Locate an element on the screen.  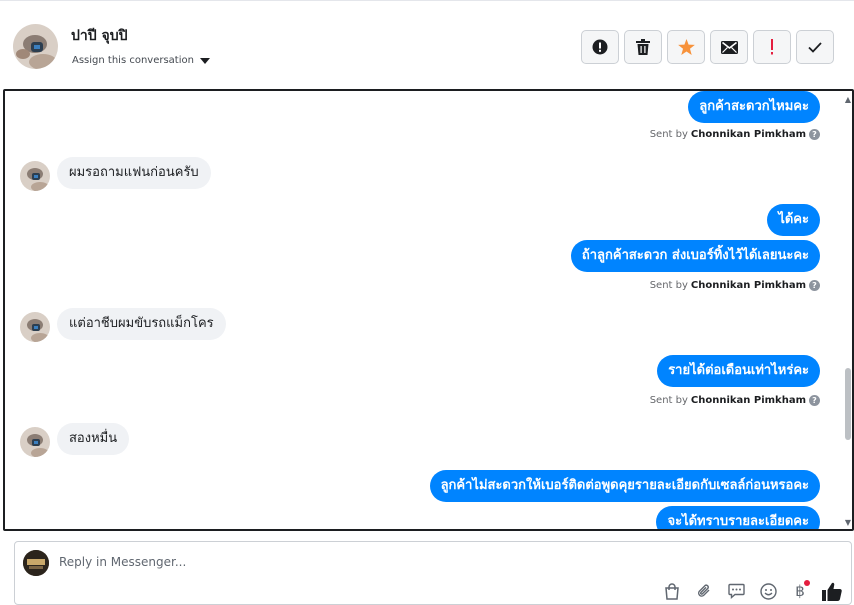
saved-replies-button is located at coordinates (736, 591).